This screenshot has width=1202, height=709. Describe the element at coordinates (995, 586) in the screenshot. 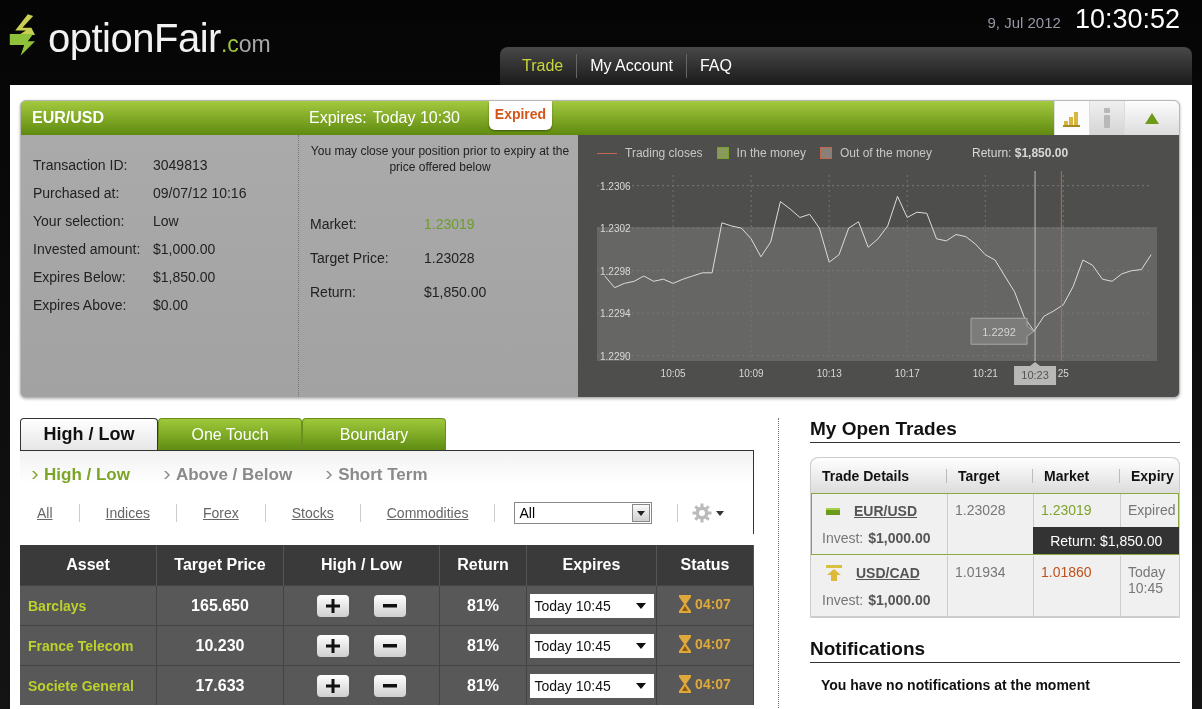

I see `trade-row: USD/CAD Invest: $1,000.00 1.01934 1.01860 Today 10:45` at that location.